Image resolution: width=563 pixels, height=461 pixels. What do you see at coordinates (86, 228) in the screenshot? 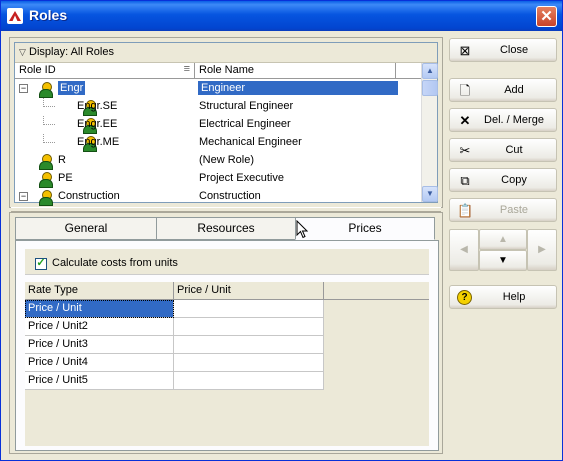
I see `tab-general: General` at bounding box center [86, 228].